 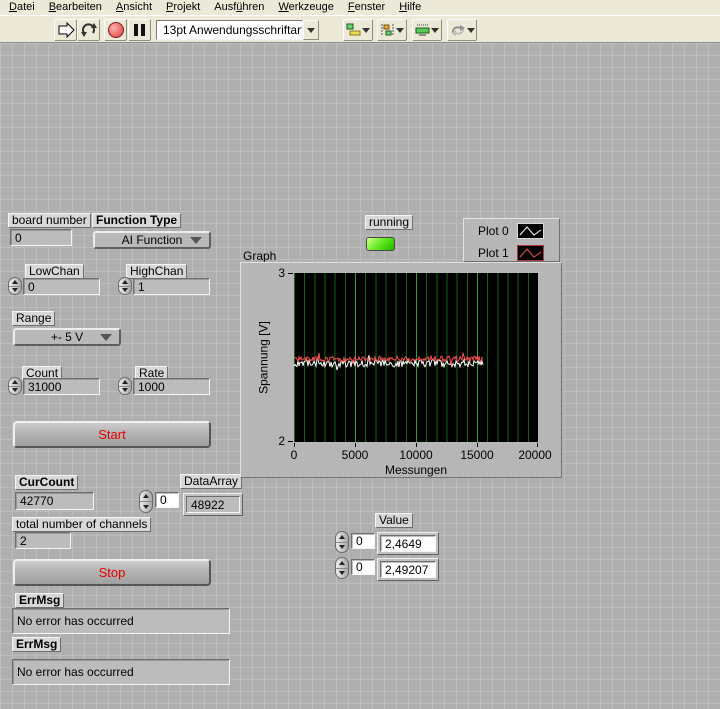 I want to click on running-label: running, so click(x=389, y=222).